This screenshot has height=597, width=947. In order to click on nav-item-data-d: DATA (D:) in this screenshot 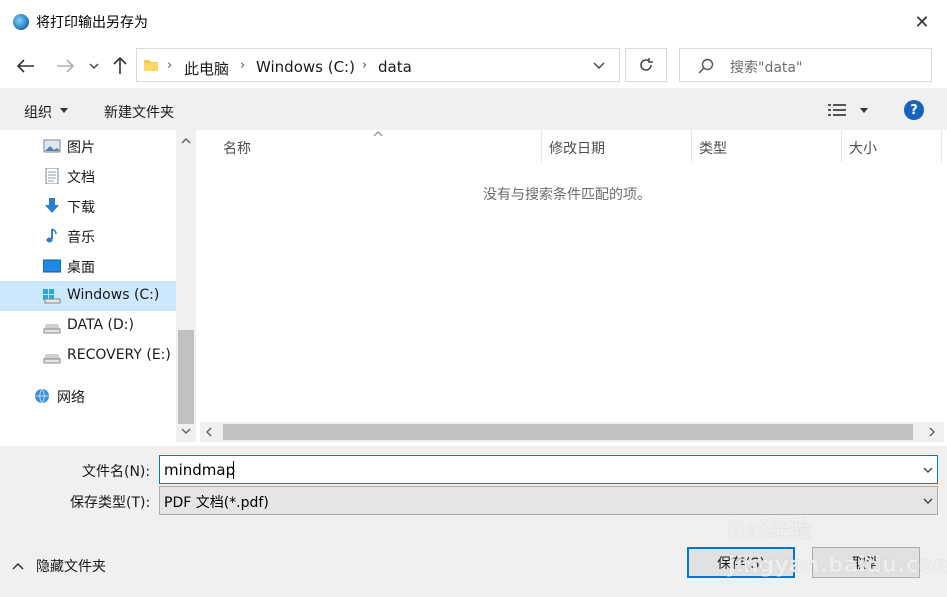, I will do `click(88, 326)`.